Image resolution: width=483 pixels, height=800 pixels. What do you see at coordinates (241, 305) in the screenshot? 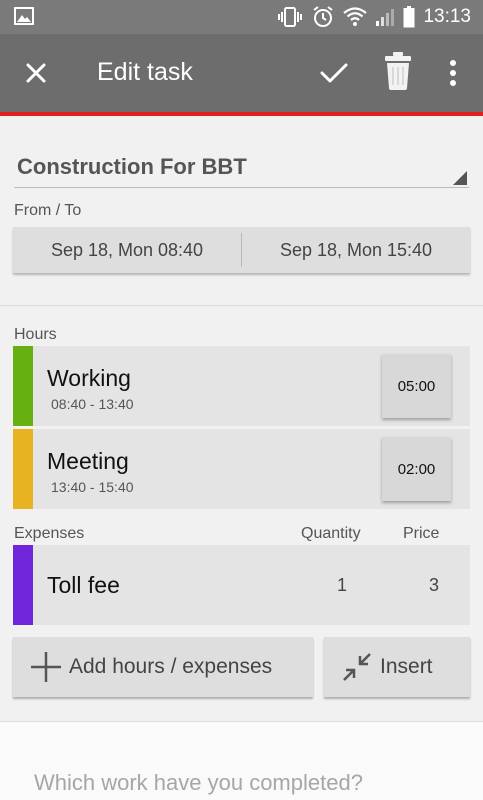
I see `section-divider` at bounding box center [241, 305].